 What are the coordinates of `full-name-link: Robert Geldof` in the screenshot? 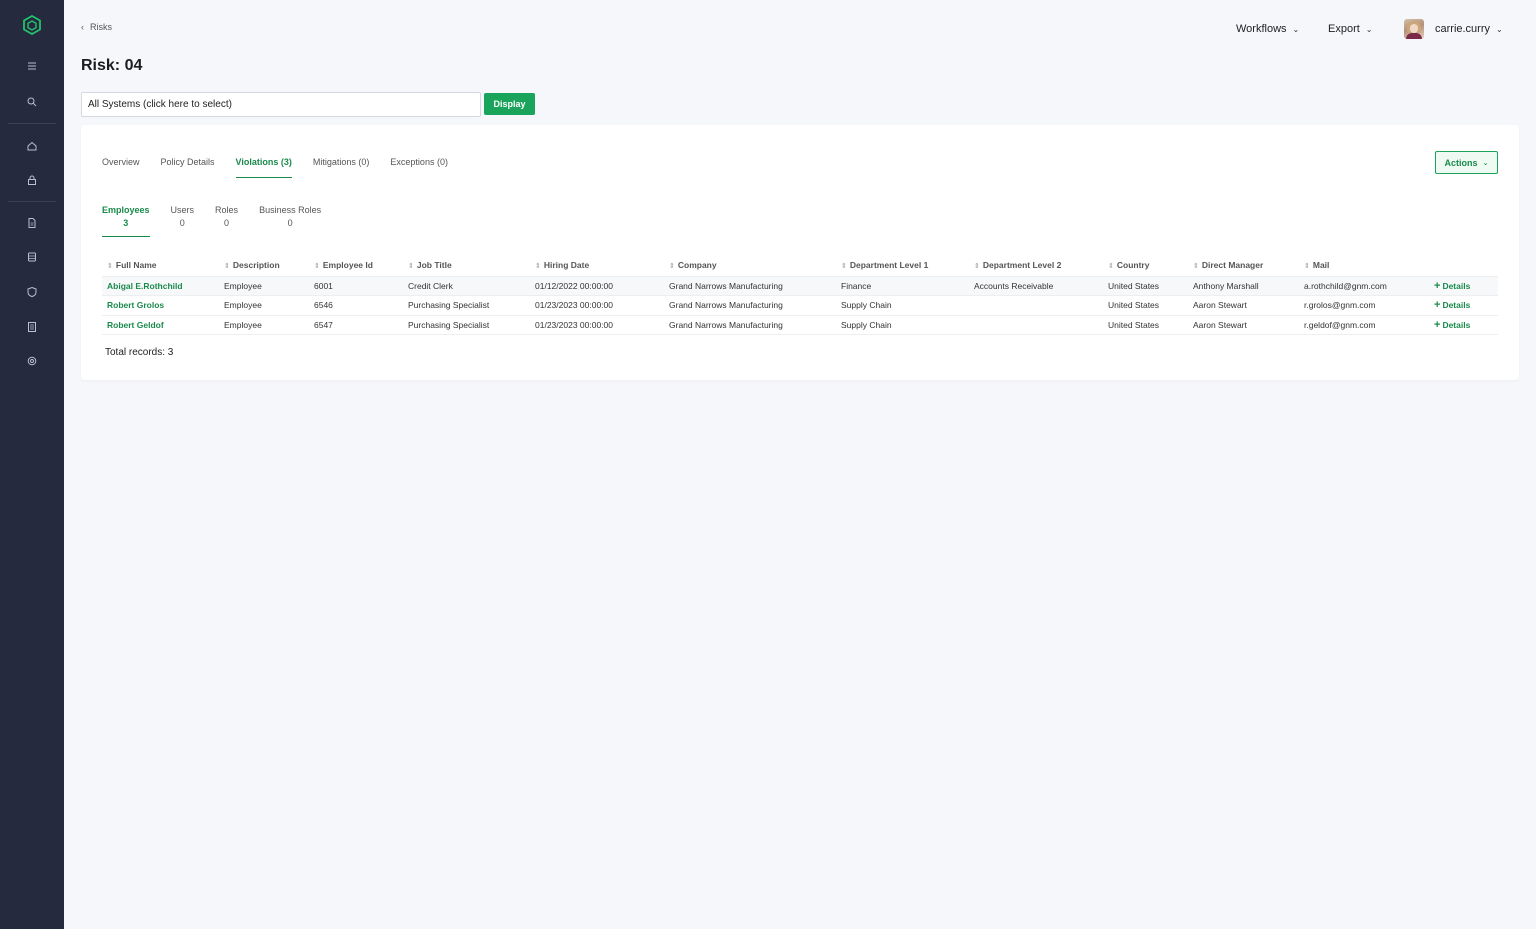 It's located at (160, 325).